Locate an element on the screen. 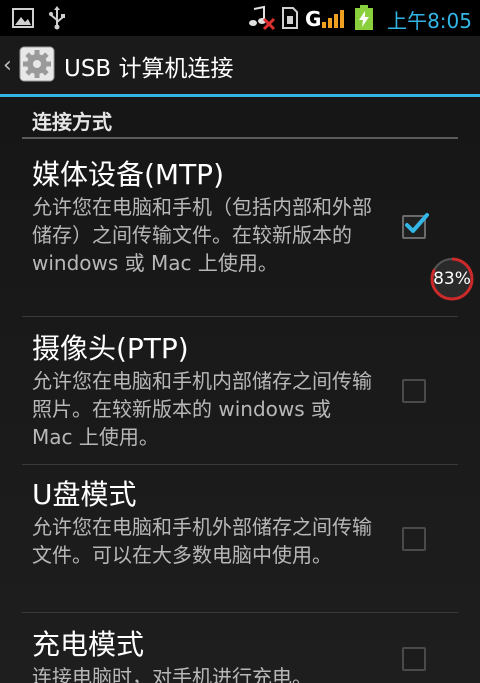 This screenshot has height=683, width=480. option-summary: 连接电脑时，对手机进行充电。 is located at coordinates (172, 674).